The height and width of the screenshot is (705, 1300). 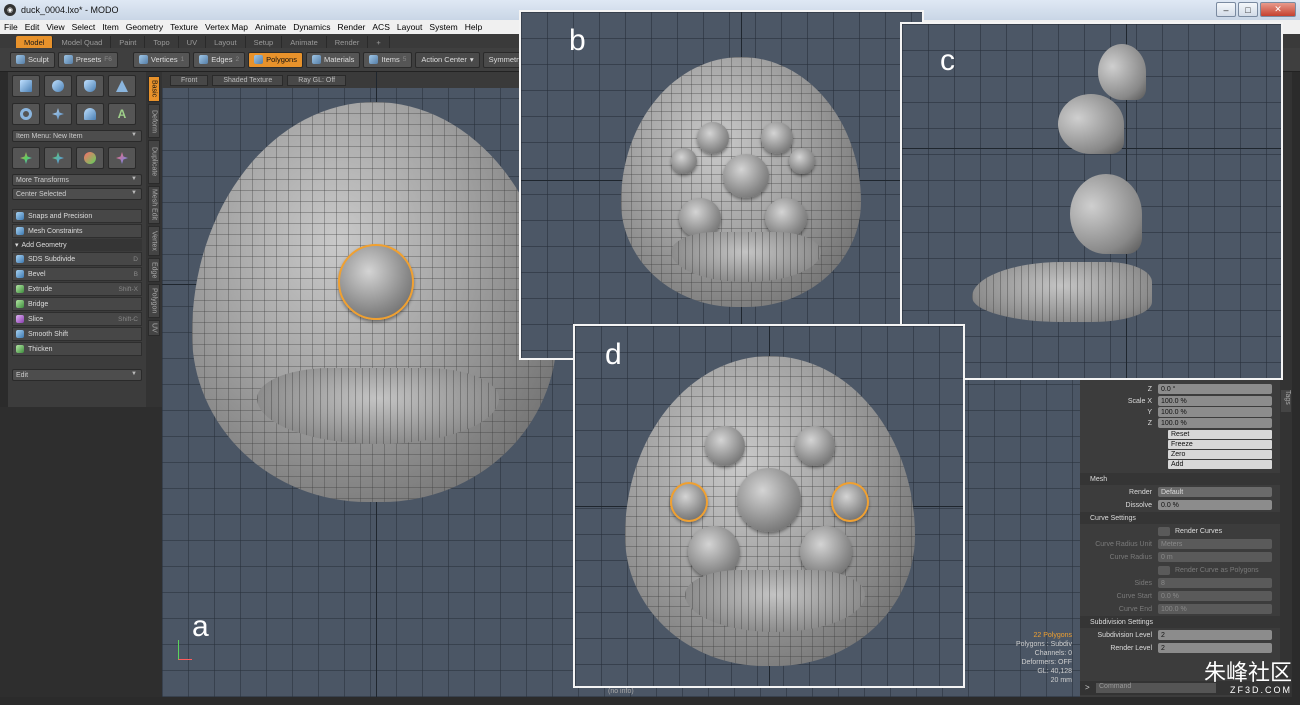 What do you see at coordinates (77, 334) in the screenshot?
I see `smooth-shift-button: Smooth Shift` at bounding box center [77, 334].